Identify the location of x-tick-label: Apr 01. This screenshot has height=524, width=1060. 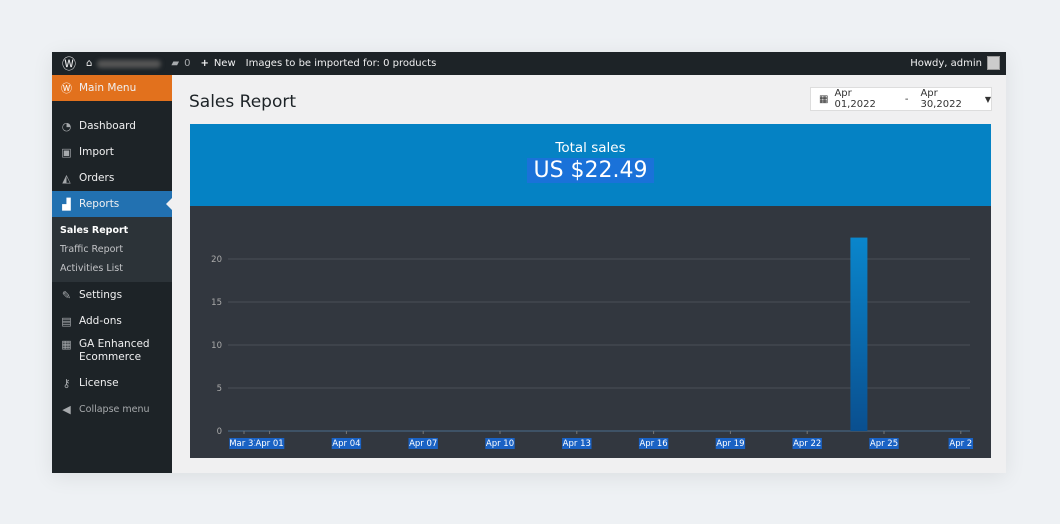
(269, 444).